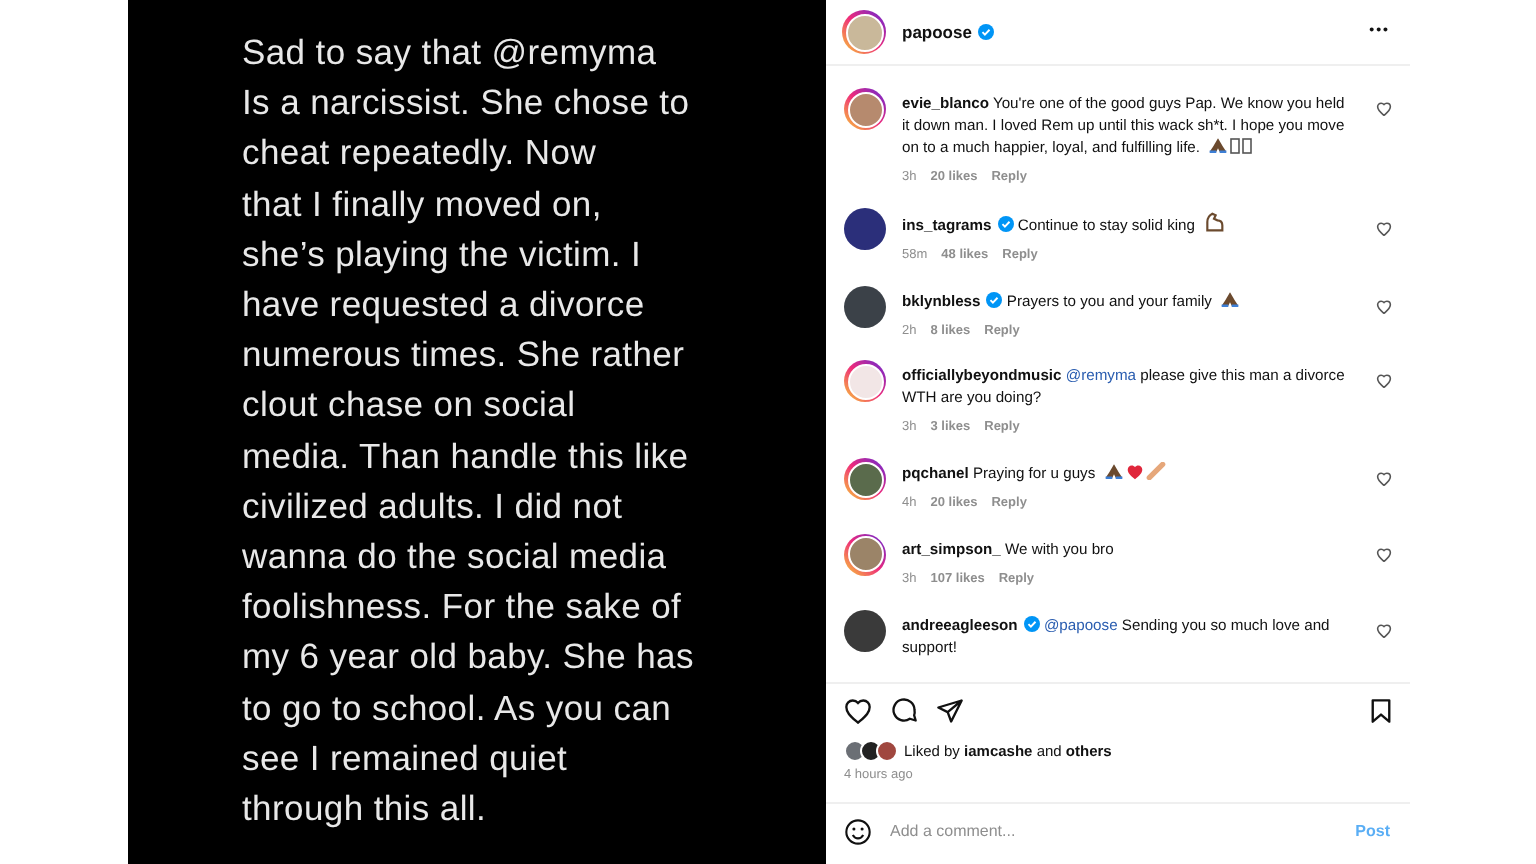 This screenshot has width=1536, height=864. Describe the element at coordinates (937, 32) in the screenshot. I see `username: papoose` at that location.